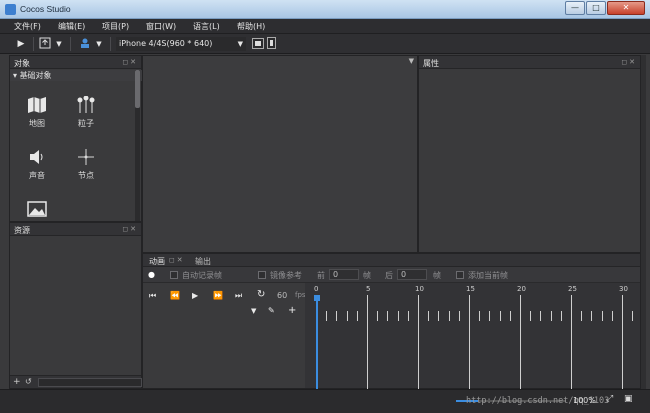  I want to click on pencil-icon: ✎, so click(271, 310).